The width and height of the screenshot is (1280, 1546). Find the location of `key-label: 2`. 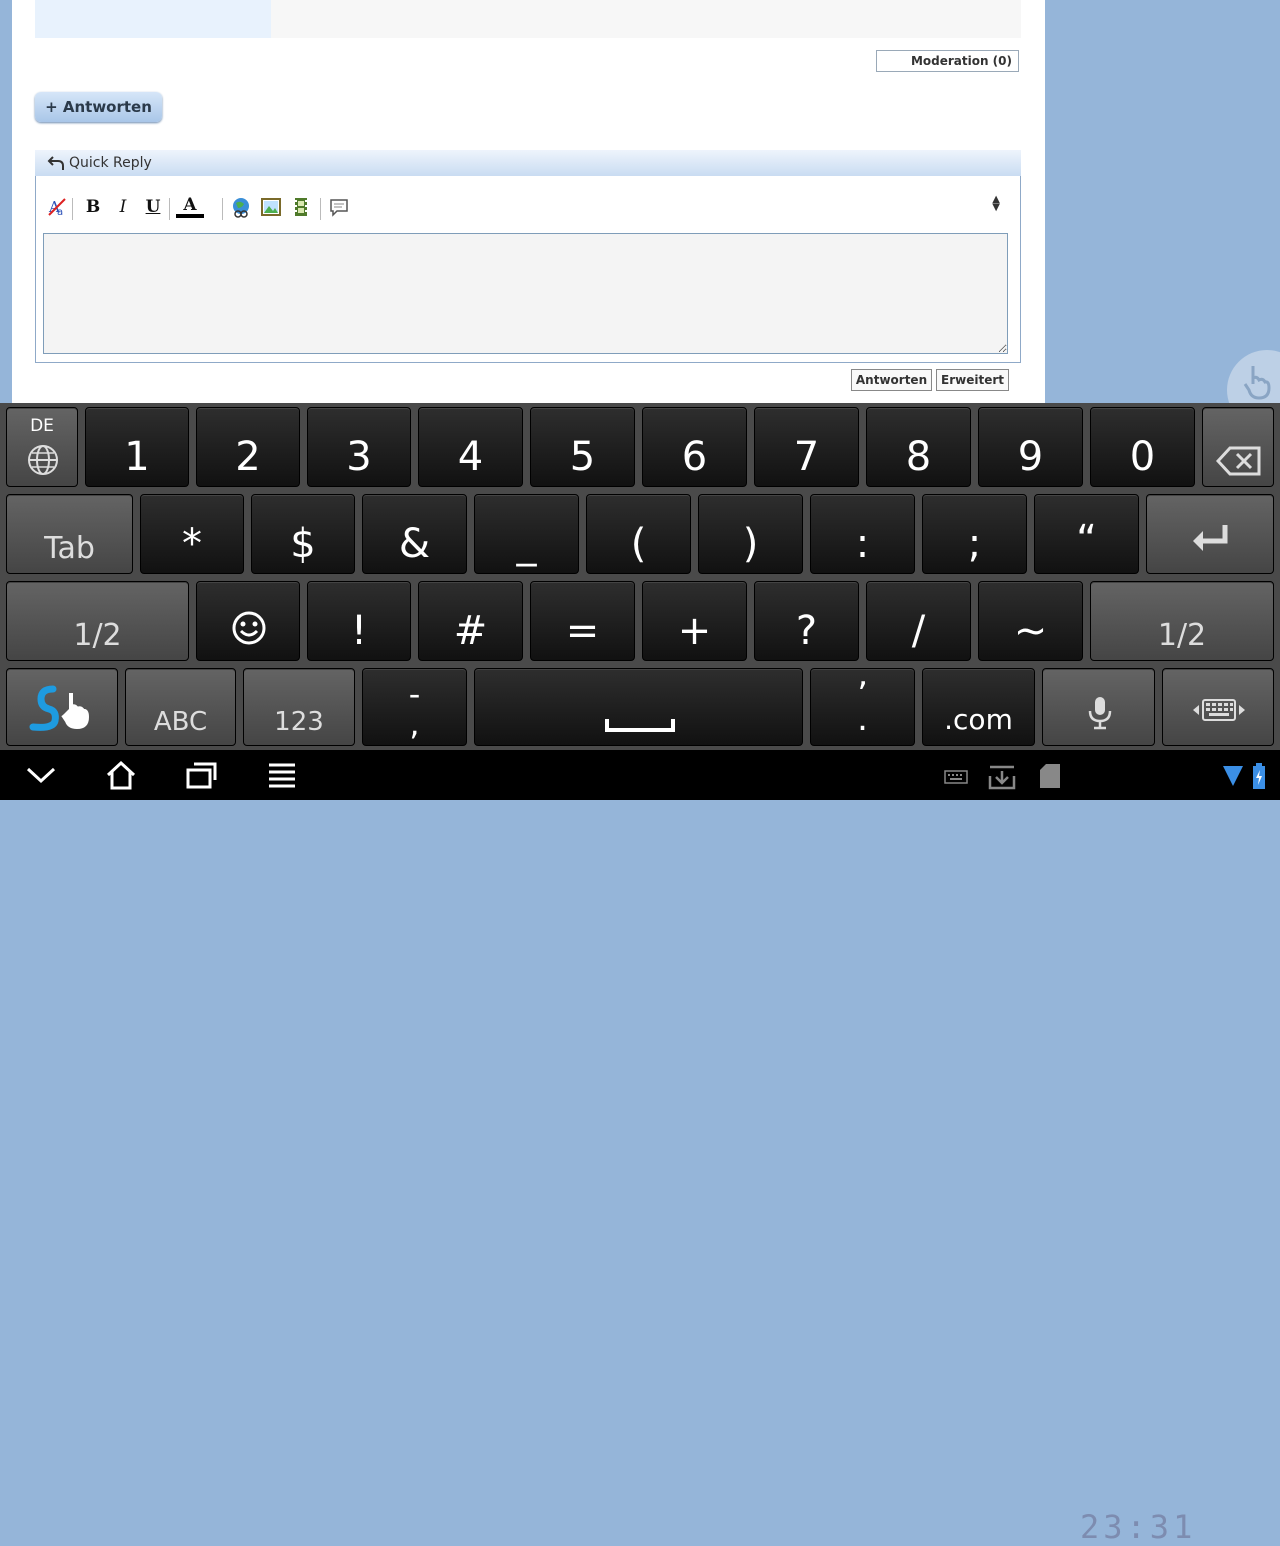

key-label: 2 is located at coordinates (248, 457).